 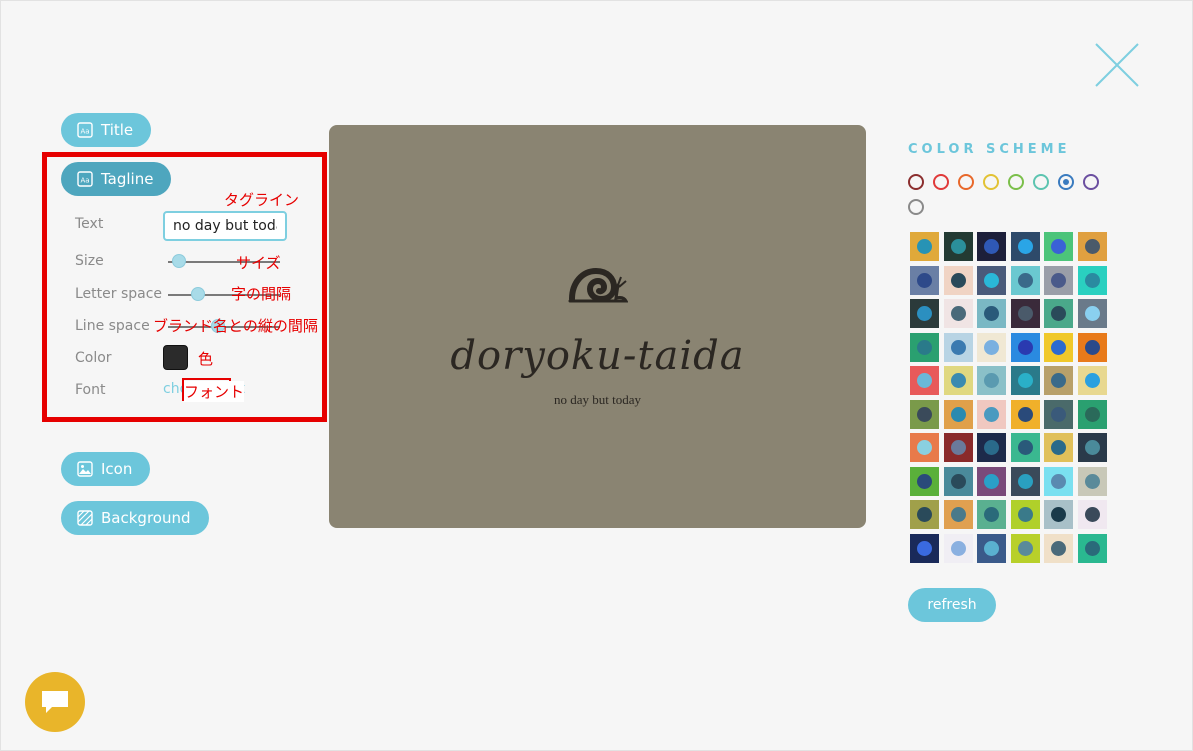 What do you see at coordinates (116, 179) in the screenshot?
I see `tagline-tab-button: Aa Tagline` at bounding box center [116, 179].